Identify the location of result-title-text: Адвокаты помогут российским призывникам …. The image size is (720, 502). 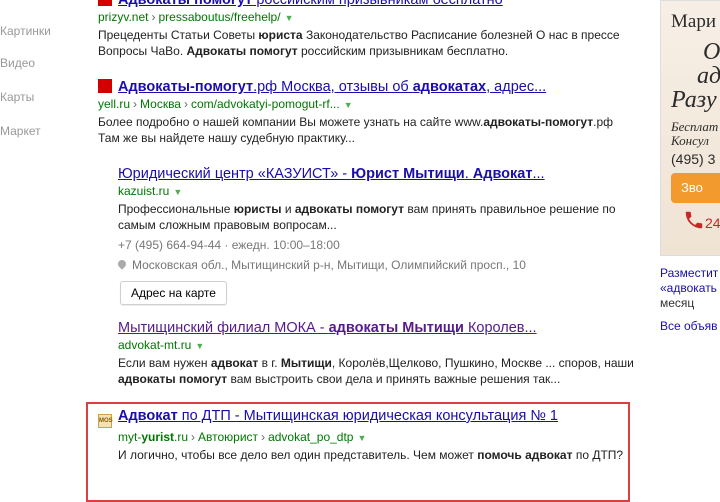
(310, 4).